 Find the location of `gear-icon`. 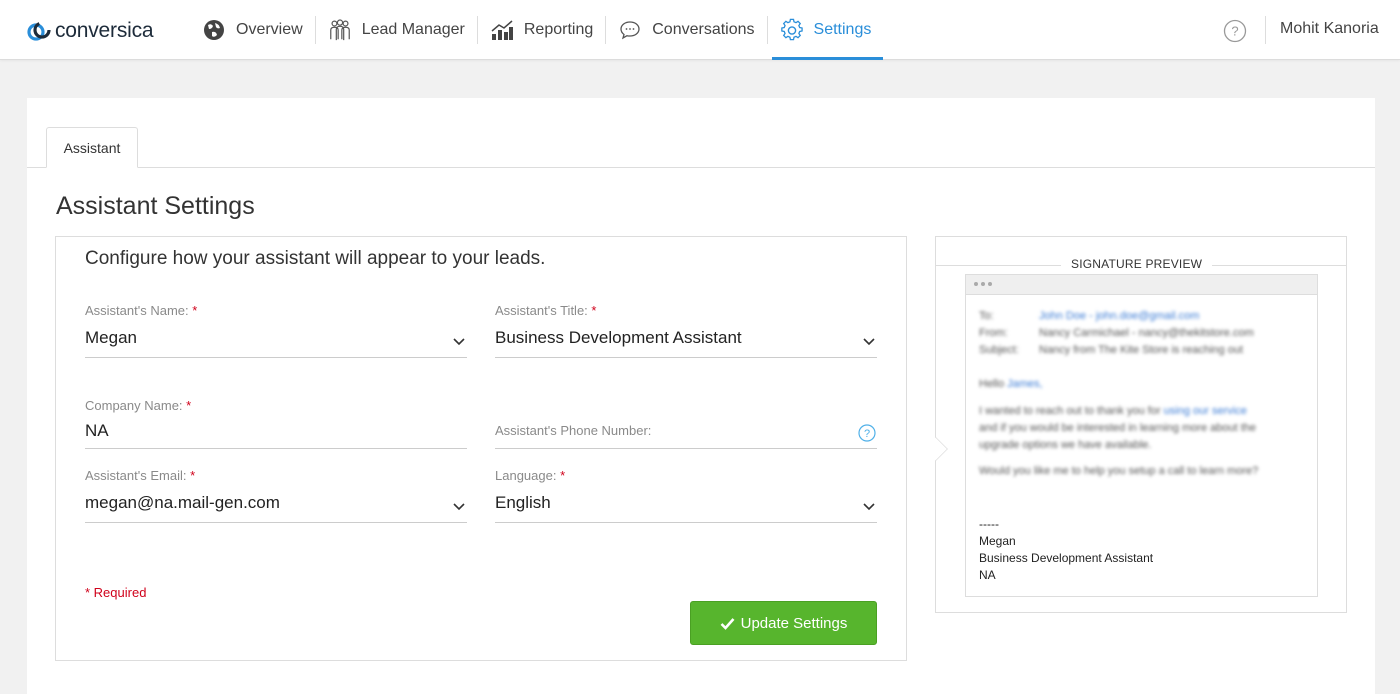

gear-icon is located at coordinates (792, 30).